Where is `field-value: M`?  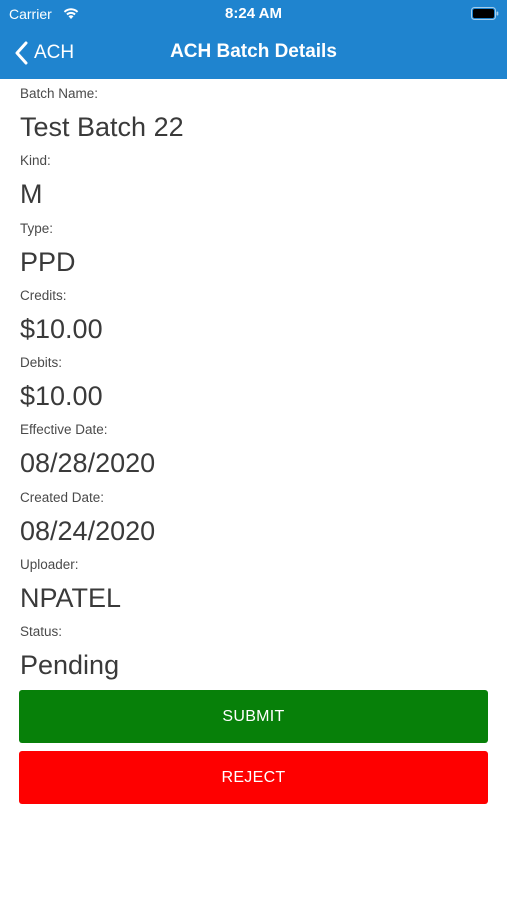
field-value: M is located at coordinates (31, 194).